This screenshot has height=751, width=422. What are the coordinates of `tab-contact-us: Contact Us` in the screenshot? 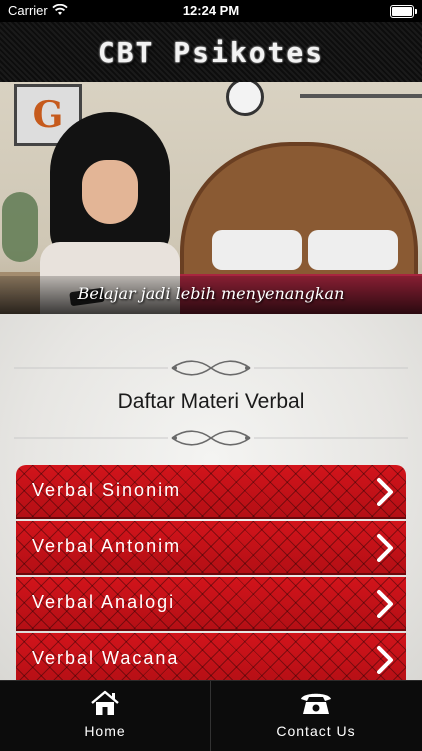 It's located at (316, 716).